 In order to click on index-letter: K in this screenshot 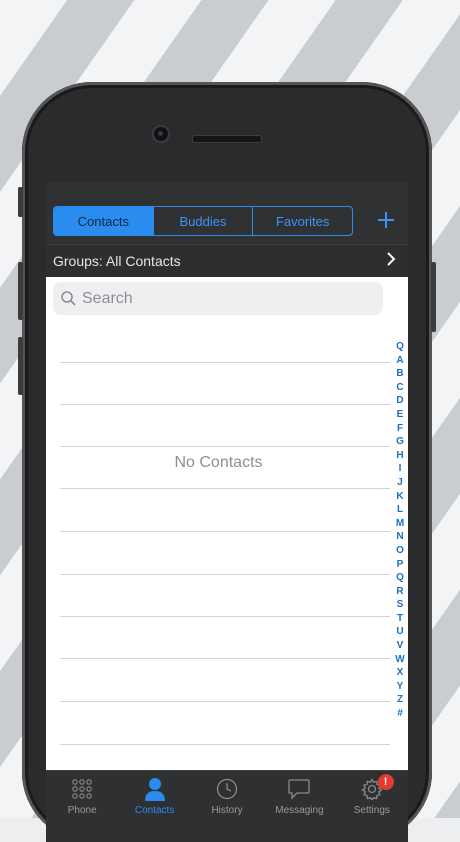, I will do `click(399, 497)`.